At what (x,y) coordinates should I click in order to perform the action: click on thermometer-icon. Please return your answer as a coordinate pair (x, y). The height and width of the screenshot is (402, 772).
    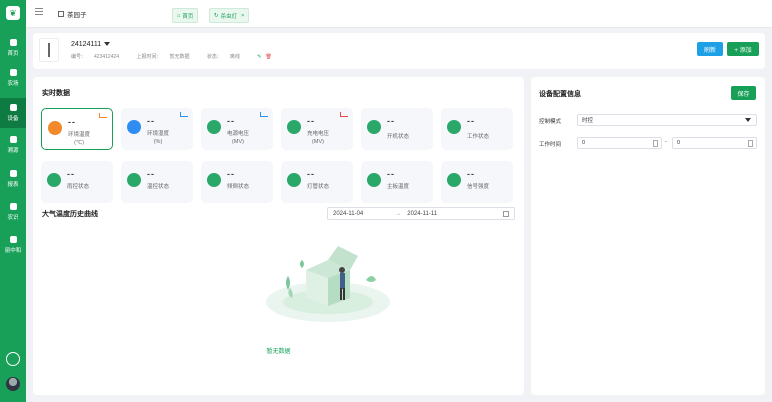
    Looking at the image, I should click on (55, 128).